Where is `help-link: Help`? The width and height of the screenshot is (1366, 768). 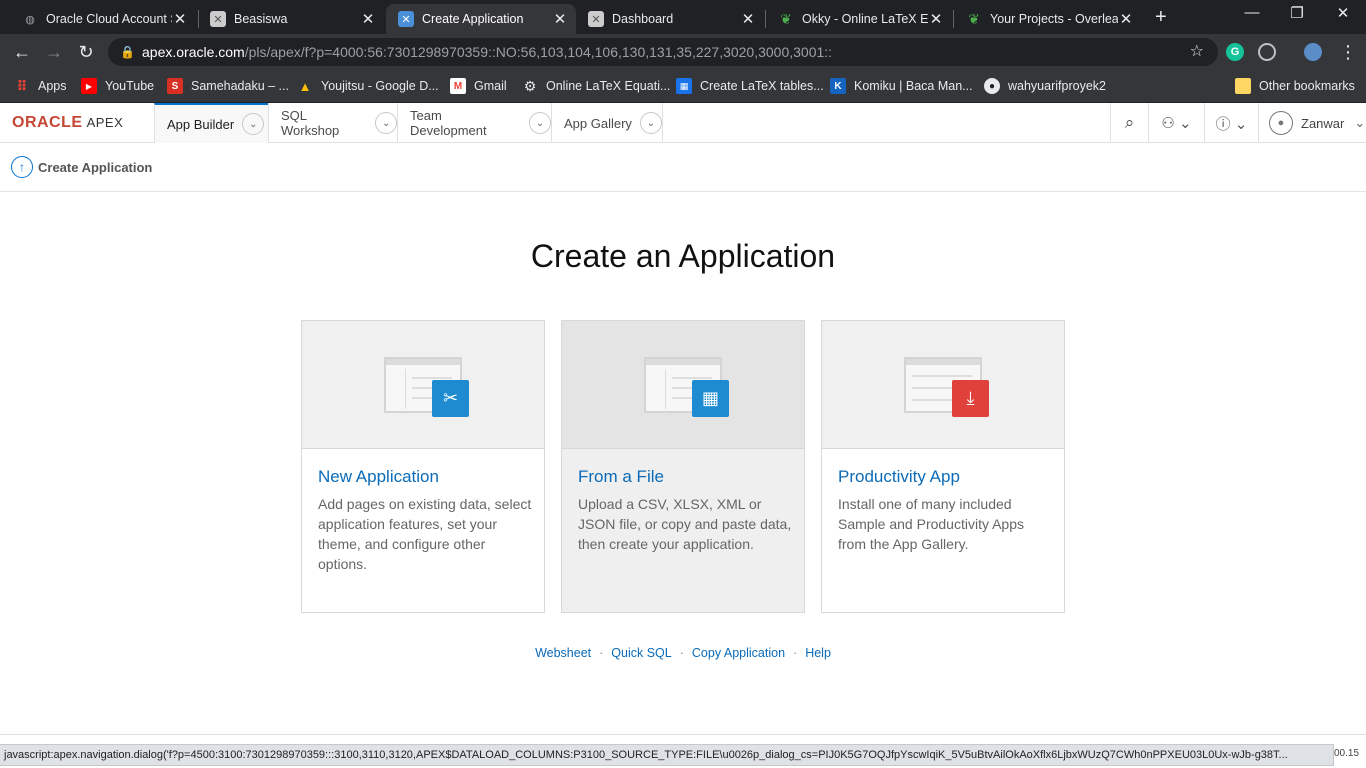
help-link: Help is located at coordinates (818, 653).